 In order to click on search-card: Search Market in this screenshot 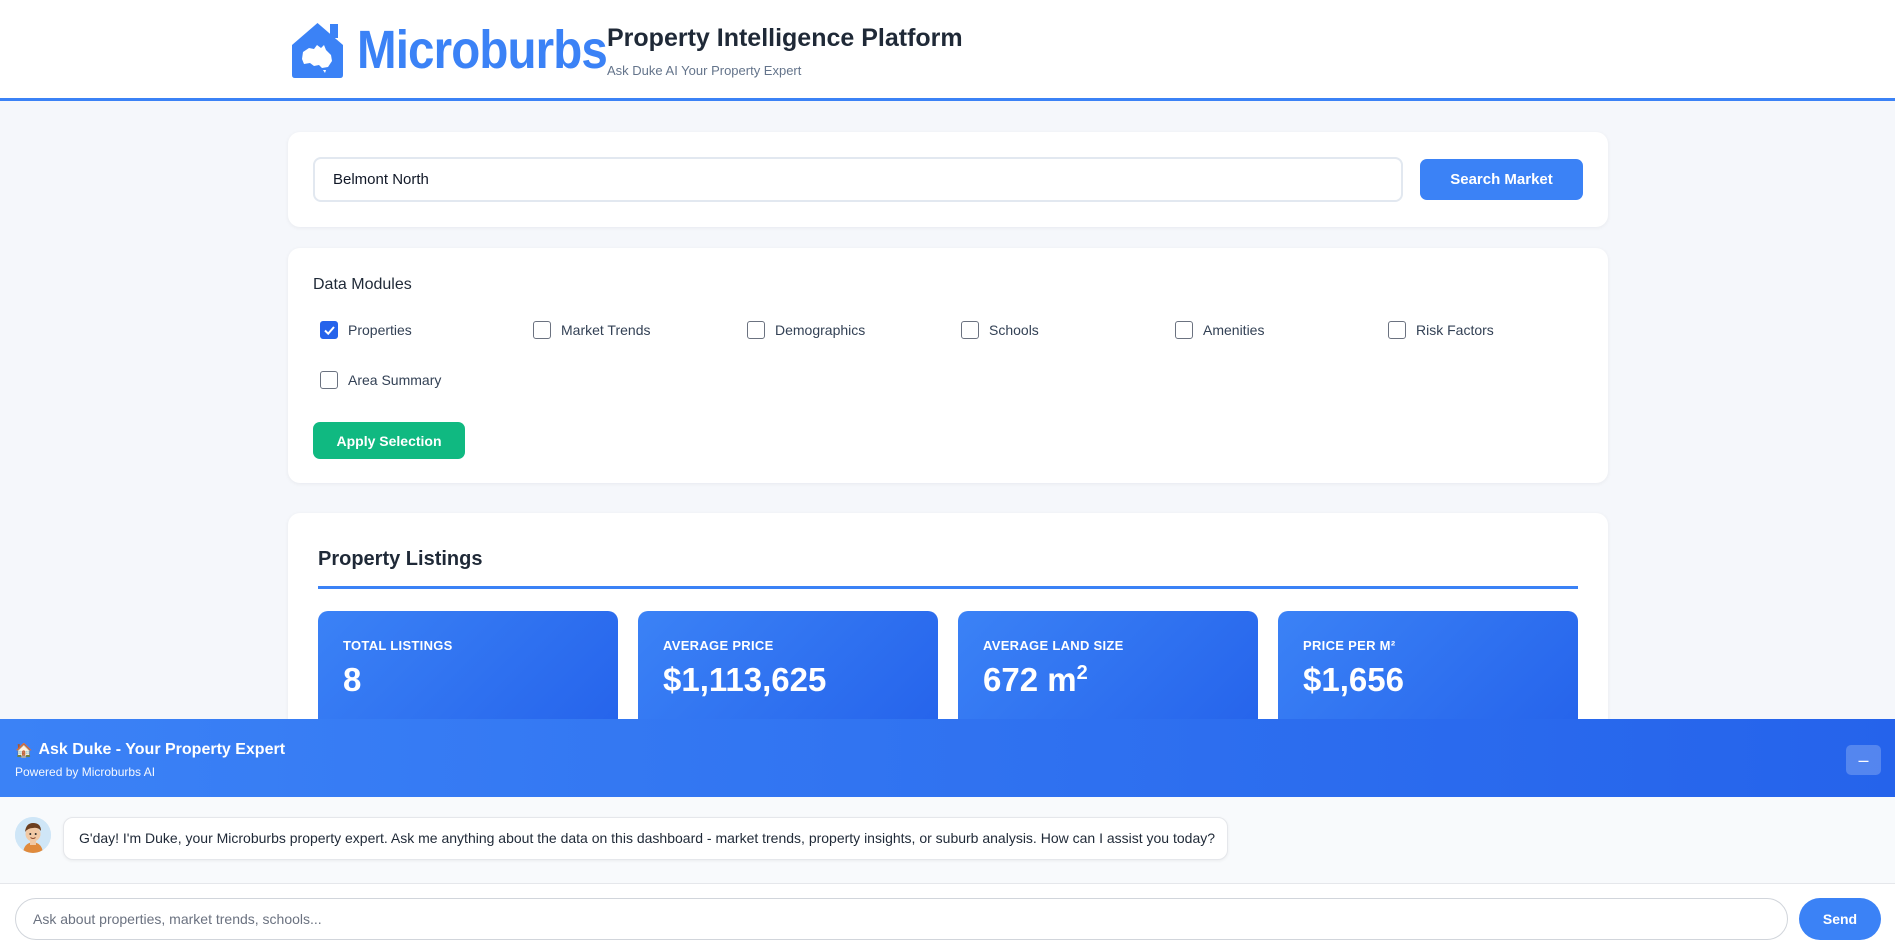, I will do `click(948, 179)`.